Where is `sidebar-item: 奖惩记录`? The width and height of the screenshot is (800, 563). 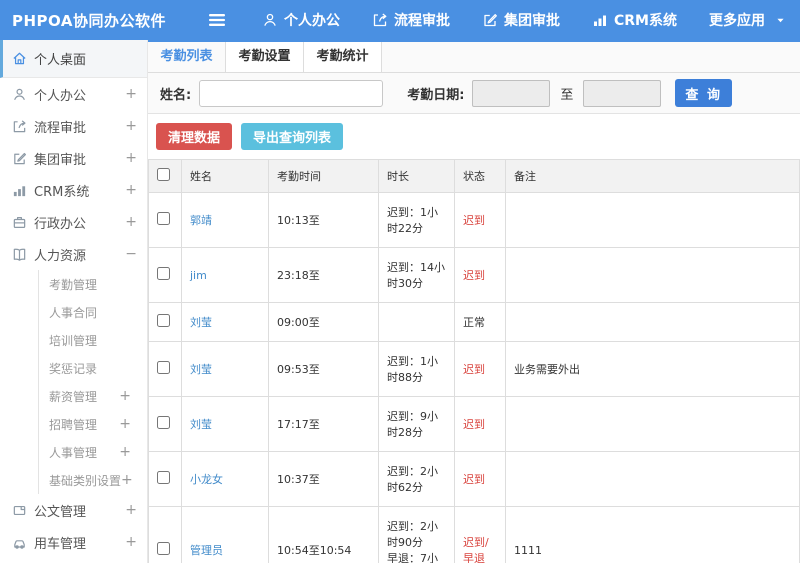 sidebar-item: 奖惩记录 is located at coordinates (92, 368).